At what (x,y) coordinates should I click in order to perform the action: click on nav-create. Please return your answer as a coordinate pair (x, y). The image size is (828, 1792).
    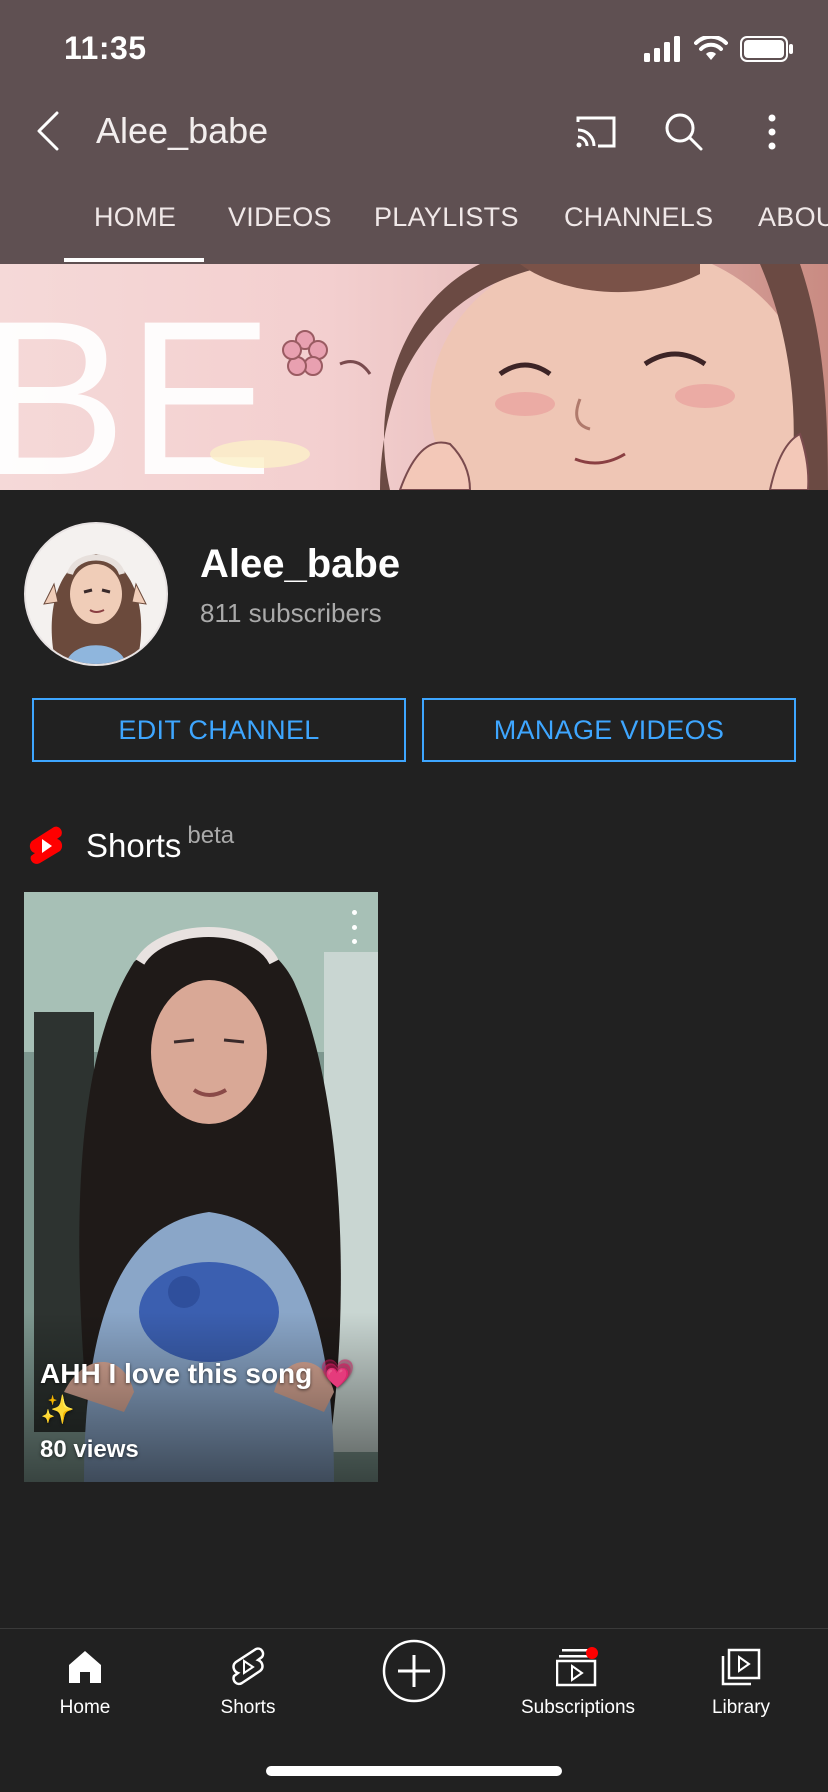
    Looking at the image, I should click on (414, 1684).